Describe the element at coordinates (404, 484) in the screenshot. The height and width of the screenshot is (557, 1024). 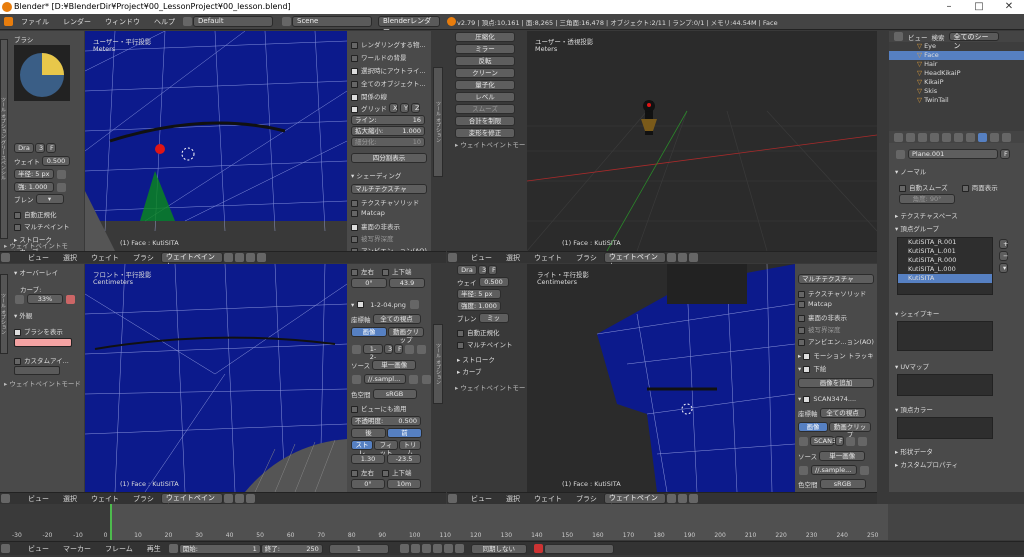
I see `size-field-2: 10m` at that location.